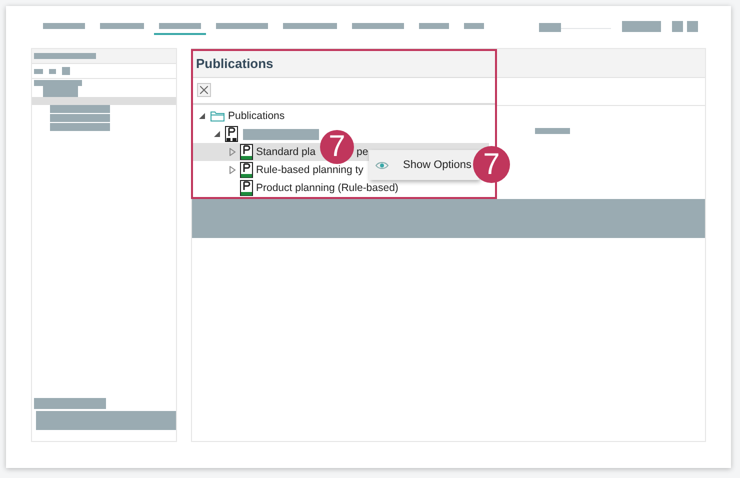  Describe the element at coordinates (362, 152) in the screenshot. I see `tree-item-label: pe` at that location.